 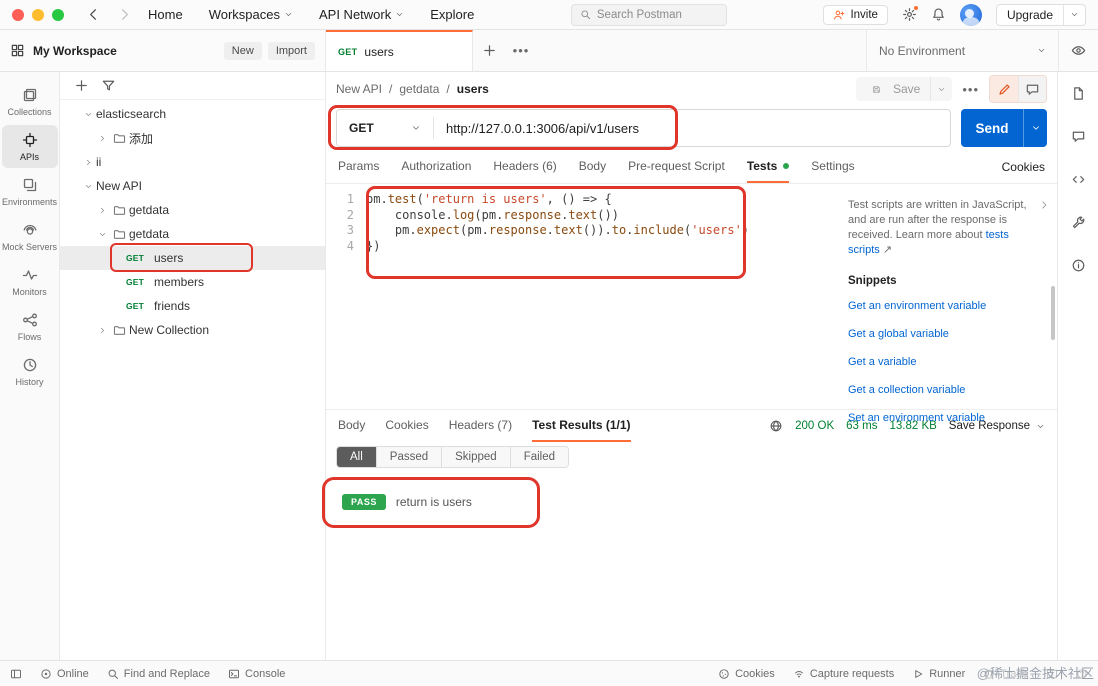 I want to click on upgrade-chevron-down-icon, so click(x=1074, y=14).